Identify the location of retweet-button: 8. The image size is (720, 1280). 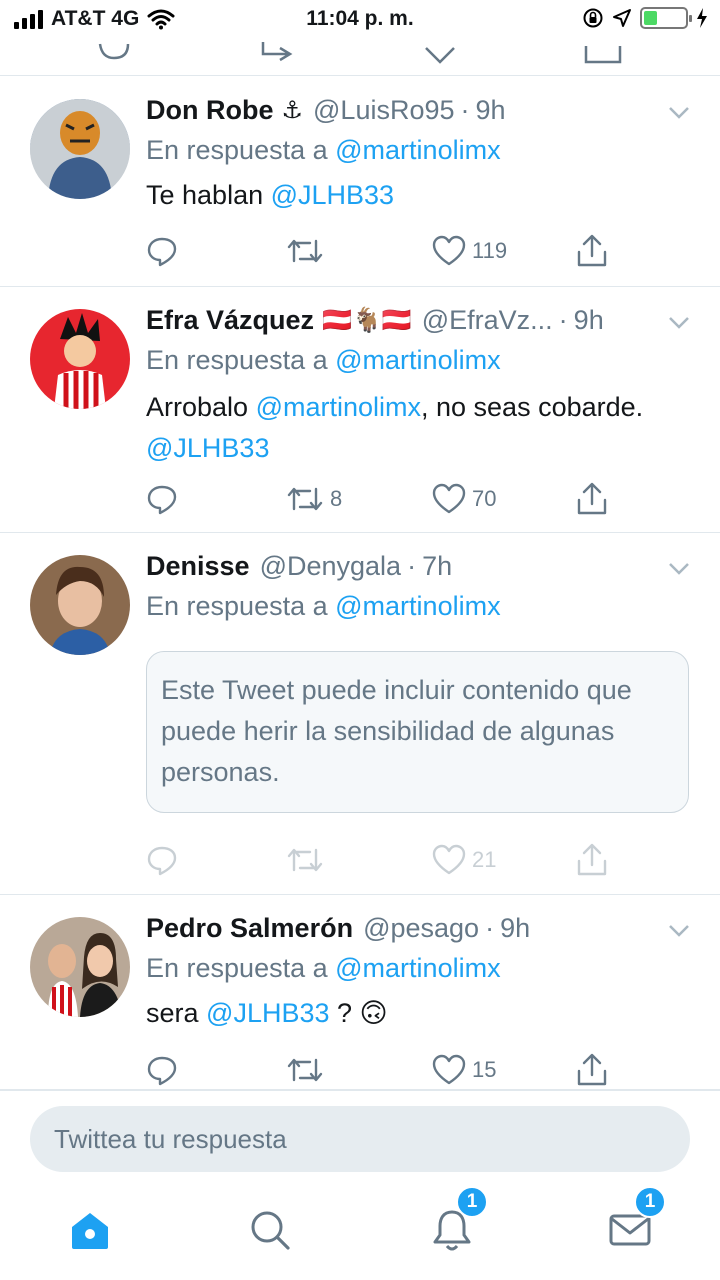
(314, 499).